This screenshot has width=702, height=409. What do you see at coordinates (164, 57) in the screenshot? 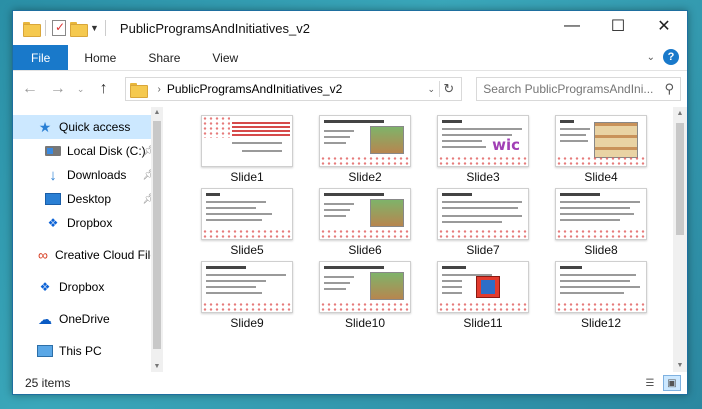
I see `tab-share: Share` at bounding box center [164, 57].